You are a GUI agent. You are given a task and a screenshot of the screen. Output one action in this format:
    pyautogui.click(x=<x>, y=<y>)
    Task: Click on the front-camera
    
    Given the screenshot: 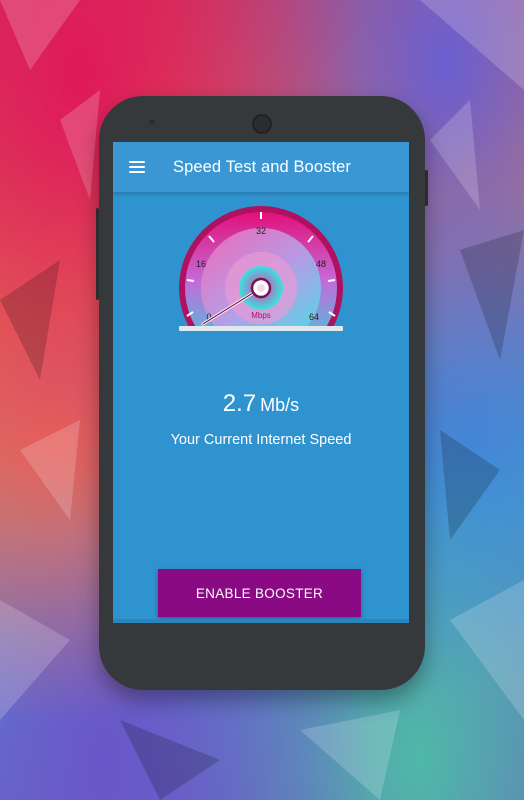 What is the action you would take?
    pyautogui.click(x=262, y=124)
    